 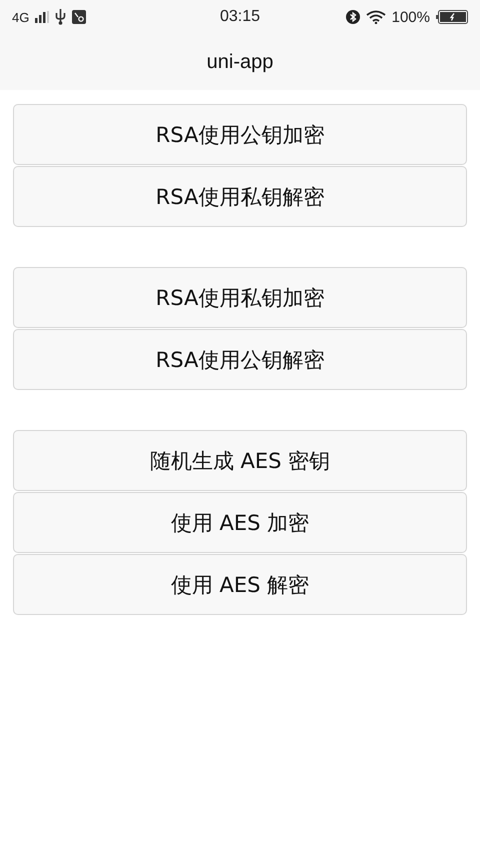 I want to click on usb-icon, so click(x=60, y=17).